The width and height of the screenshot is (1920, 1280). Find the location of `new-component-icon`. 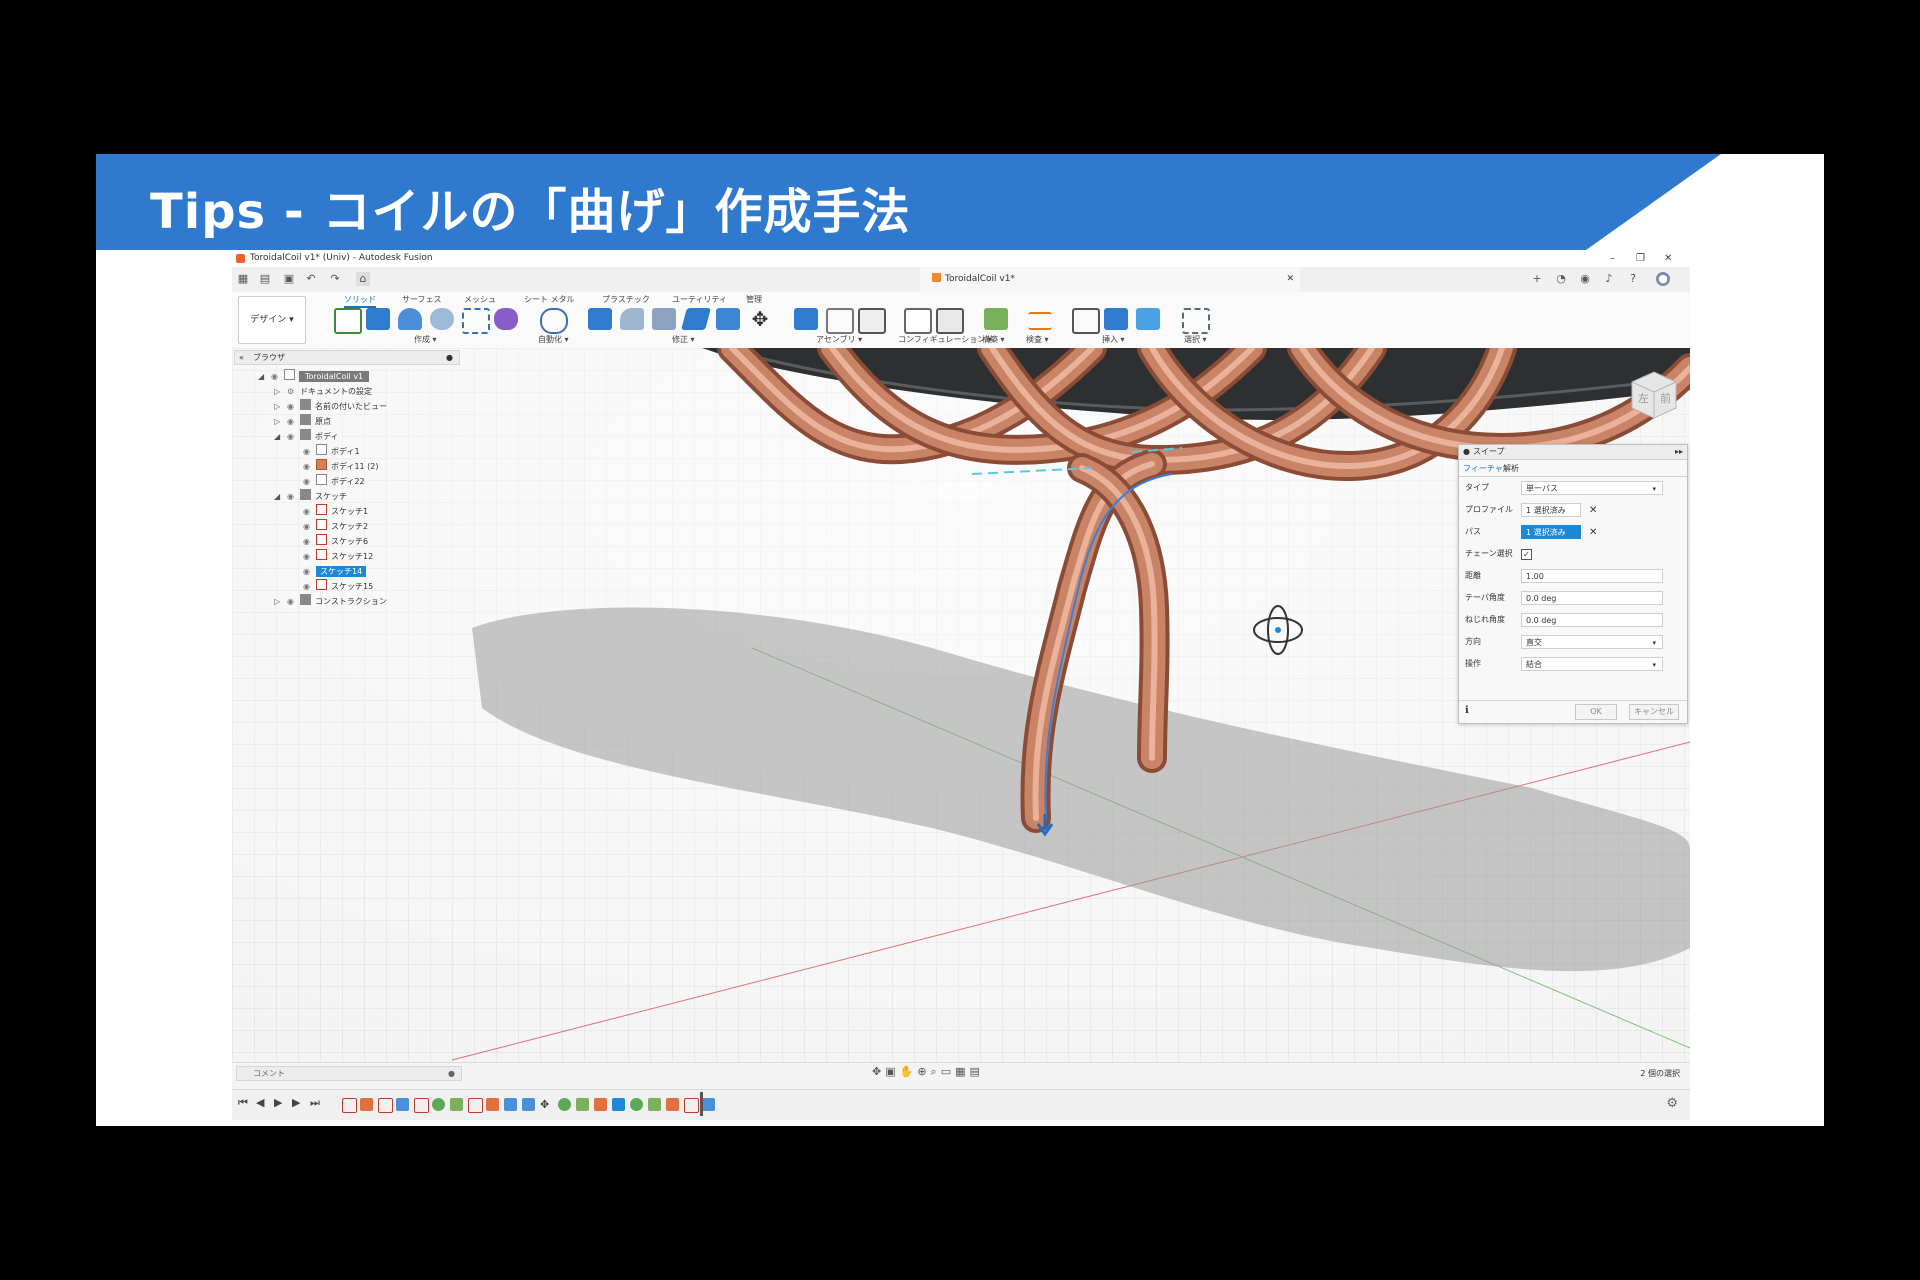

new-component-icon is located at coordinates (806, 319).